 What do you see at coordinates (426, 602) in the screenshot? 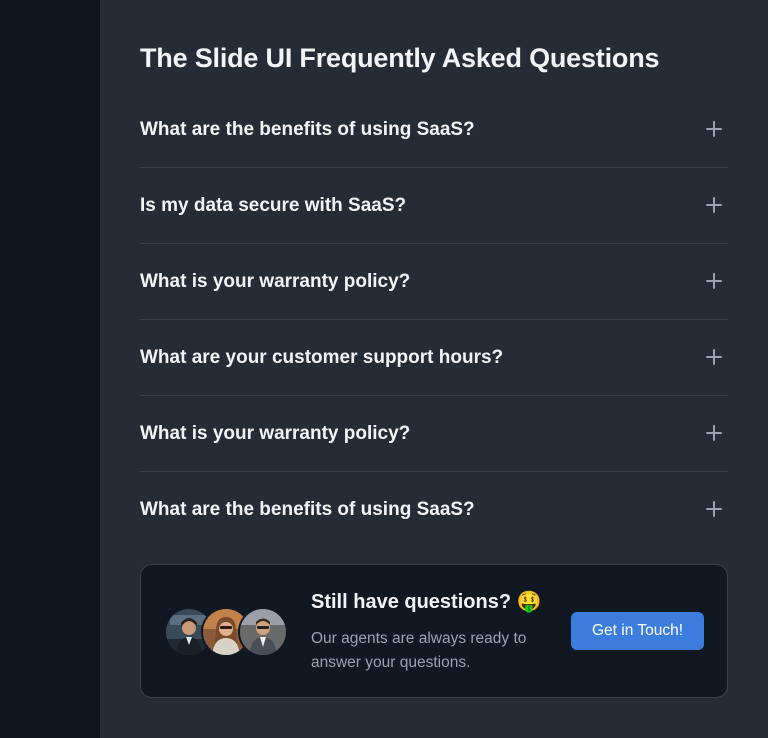
I see `contact-title: Still have questions? 🤑` at bounding box center [426, 602].